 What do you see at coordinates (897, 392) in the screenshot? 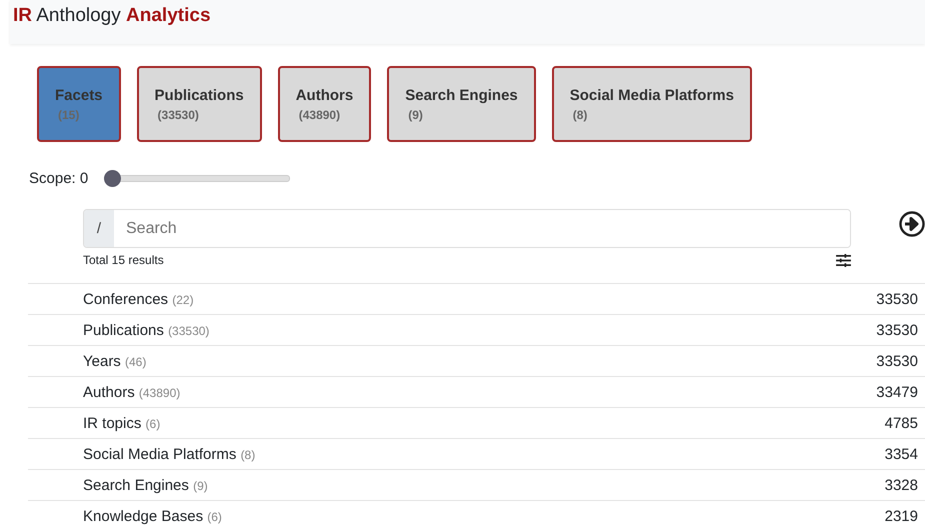
I see `facet-count: 33479` at bounding box center [897, 392].